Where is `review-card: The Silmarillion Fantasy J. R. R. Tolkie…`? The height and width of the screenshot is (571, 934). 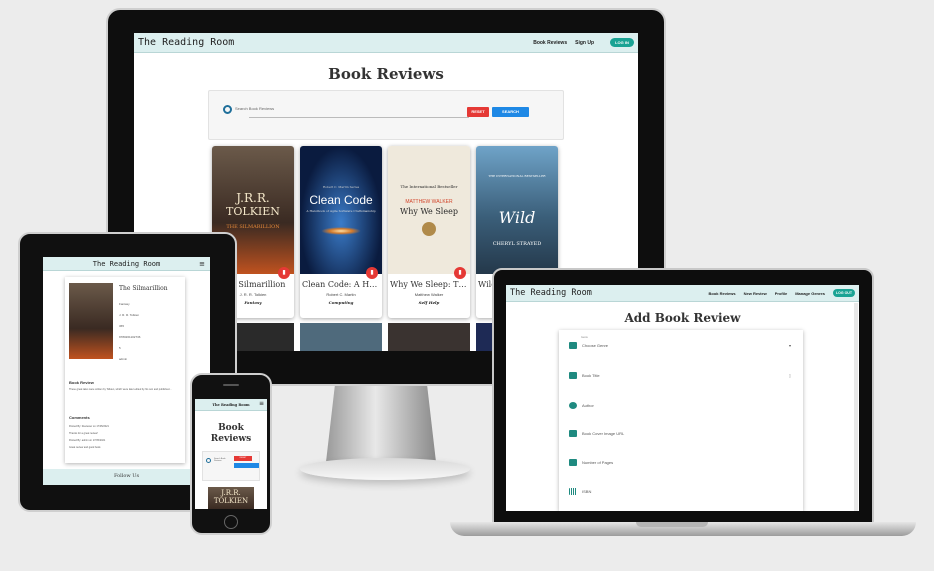 review-card: The Silmarillion Fantasy J. R. R. Tolkie… is located at coordinates (125, 370).